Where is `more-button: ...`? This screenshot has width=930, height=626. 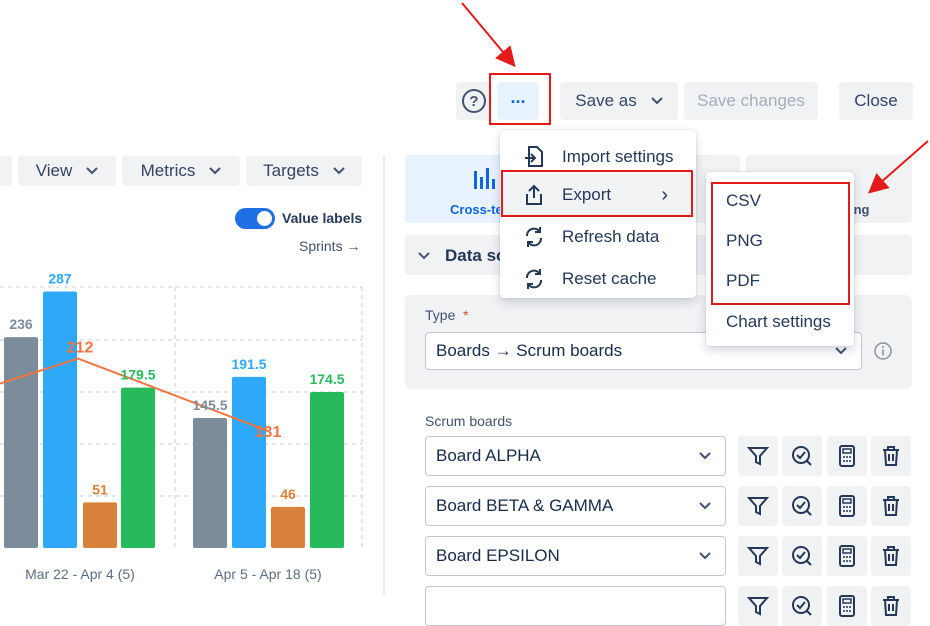 more-button: ... is located at coordinates (518, 101).